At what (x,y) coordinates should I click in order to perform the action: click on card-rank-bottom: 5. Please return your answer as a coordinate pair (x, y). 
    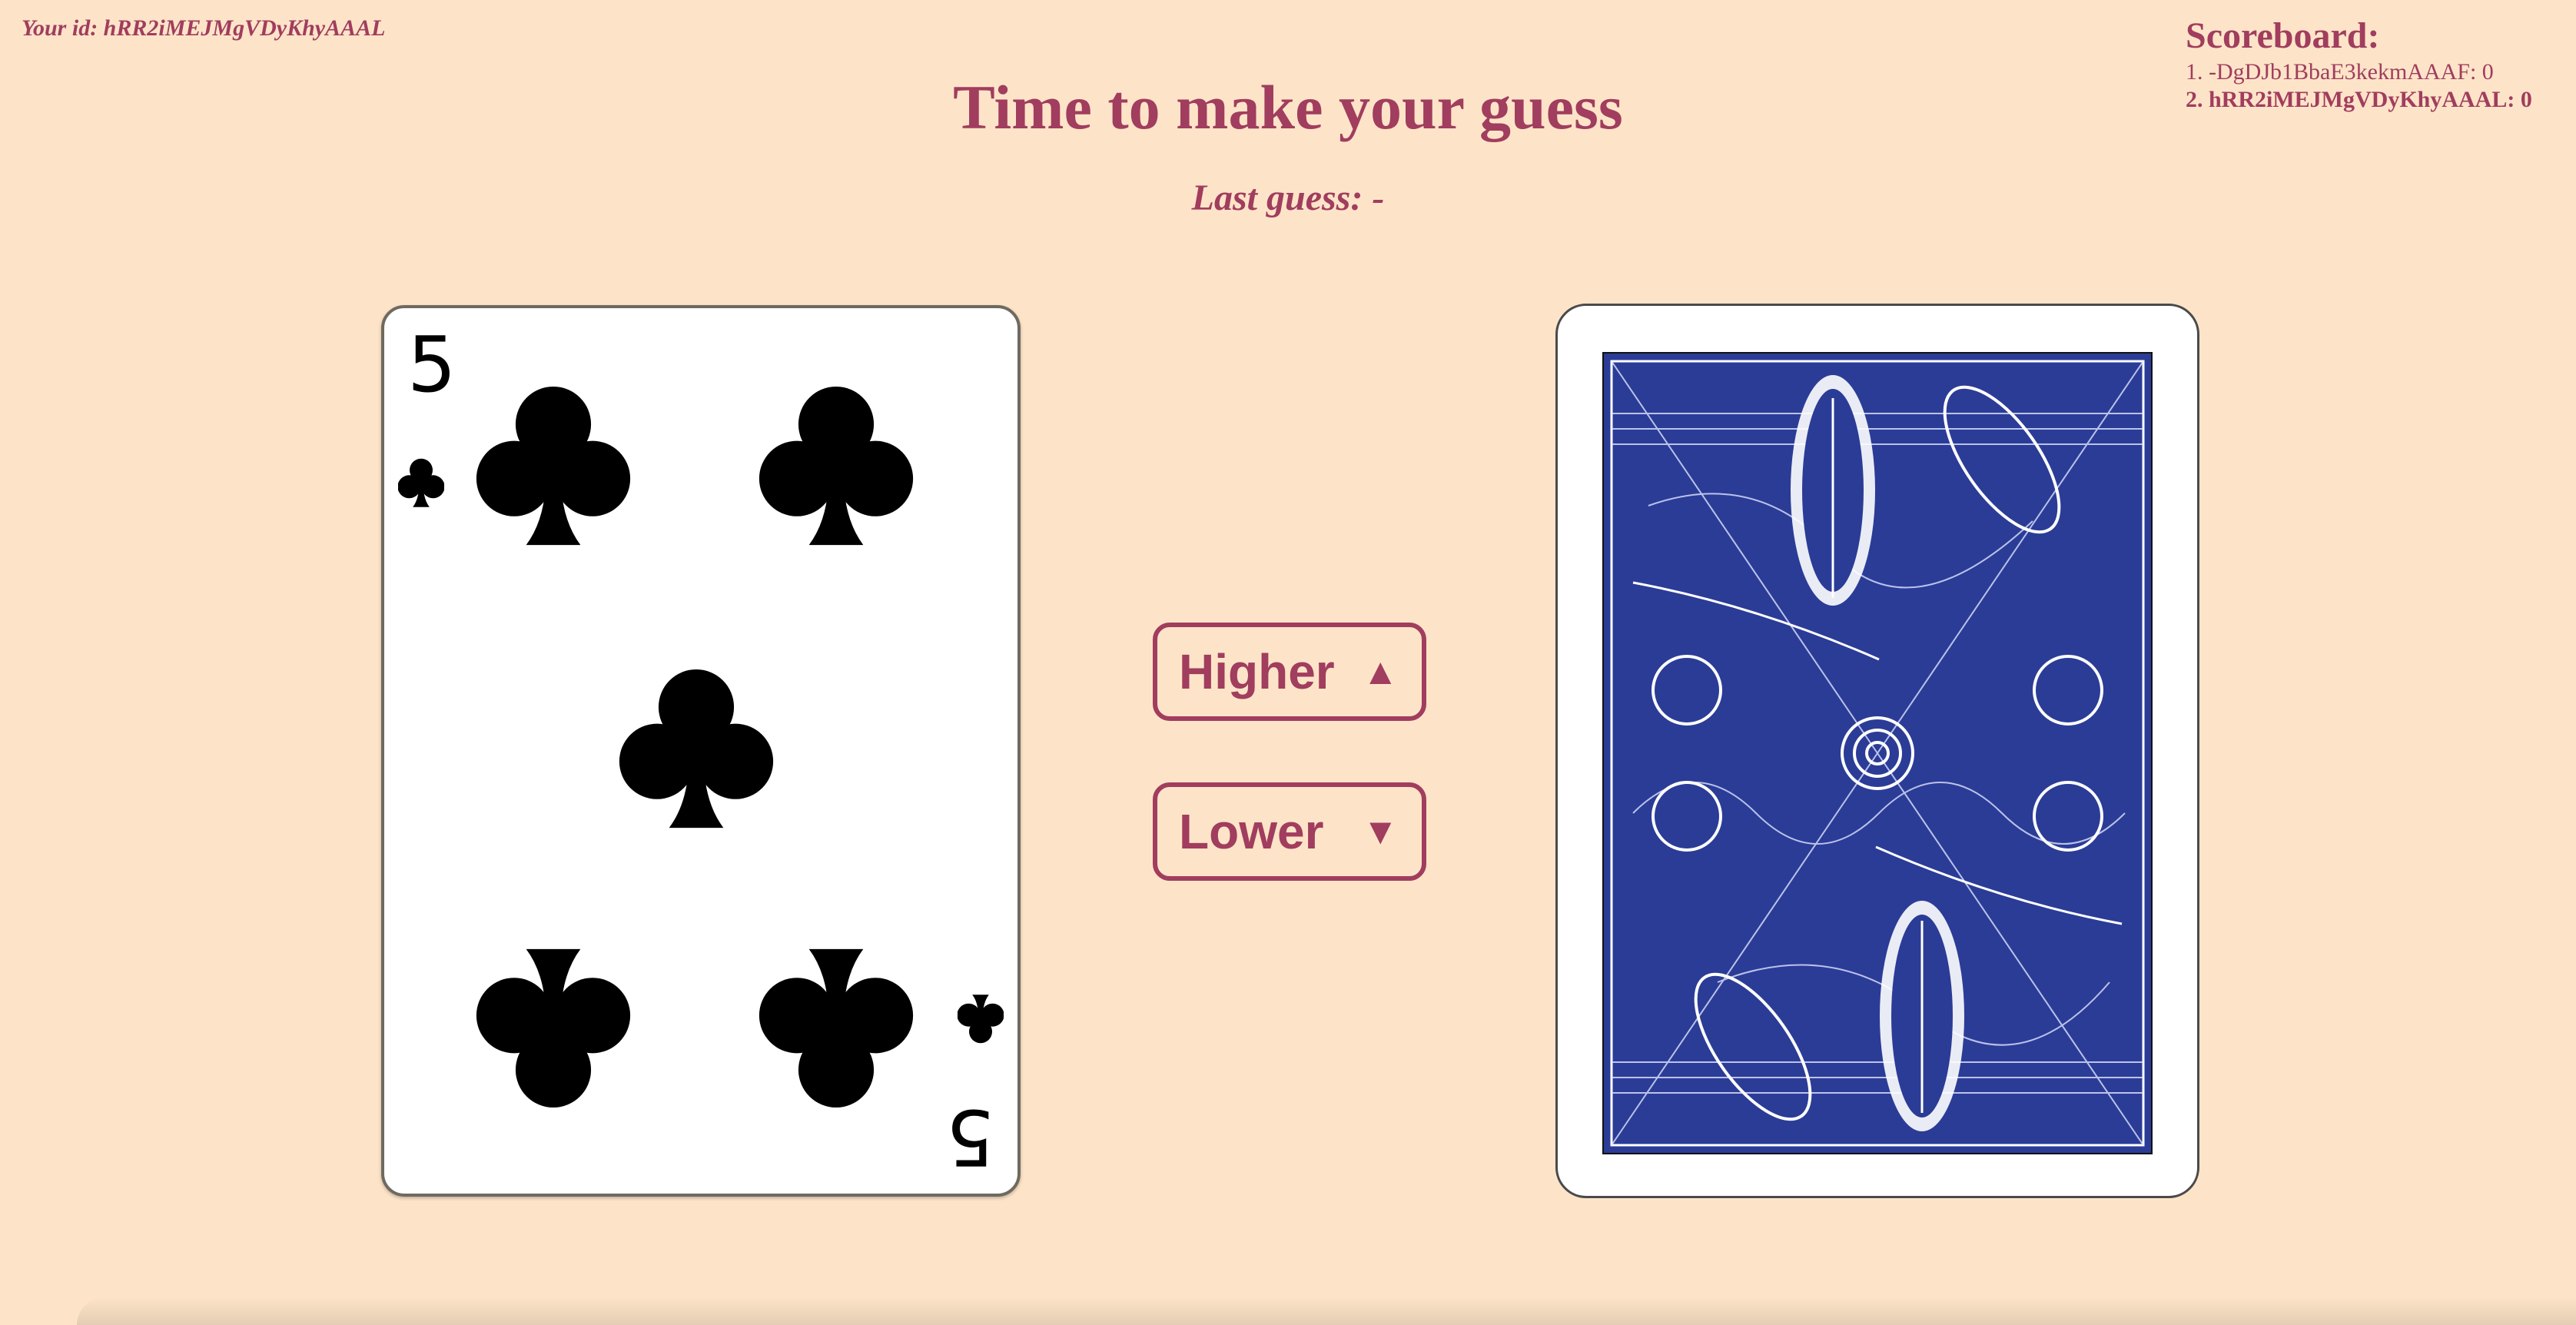
    Looking at the image, I should click on (969, 1137).